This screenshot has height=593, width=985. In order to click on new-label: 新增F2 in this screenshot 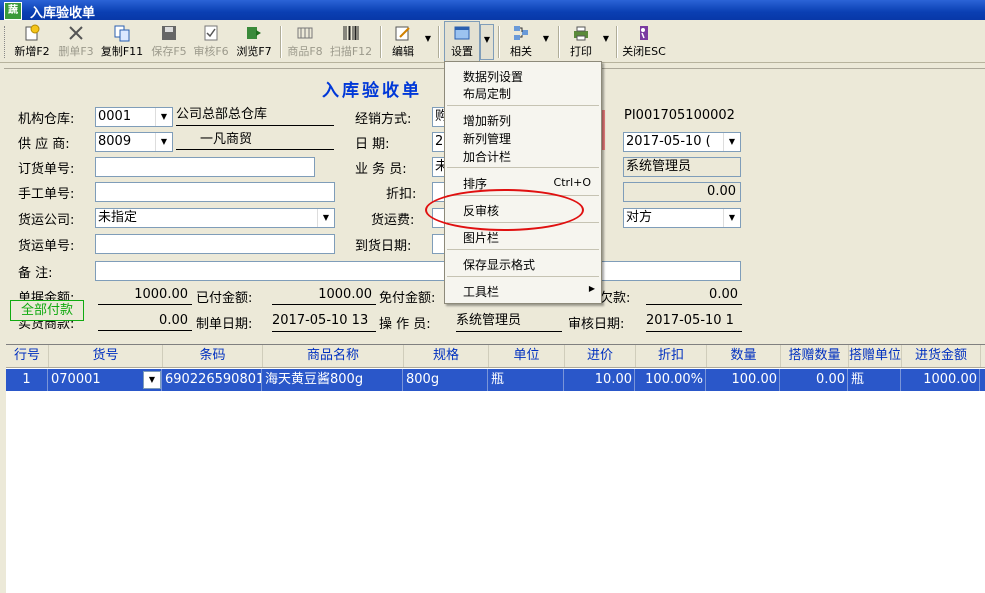, I will do `click(32, 51)`.